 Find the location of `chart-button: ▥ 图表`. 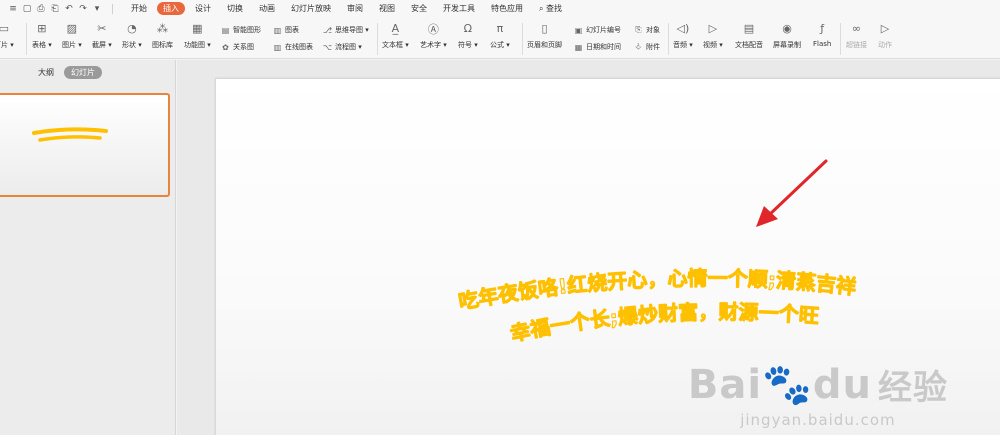

chart-button: ▥ 图表 is located at coordinates (285, 30).